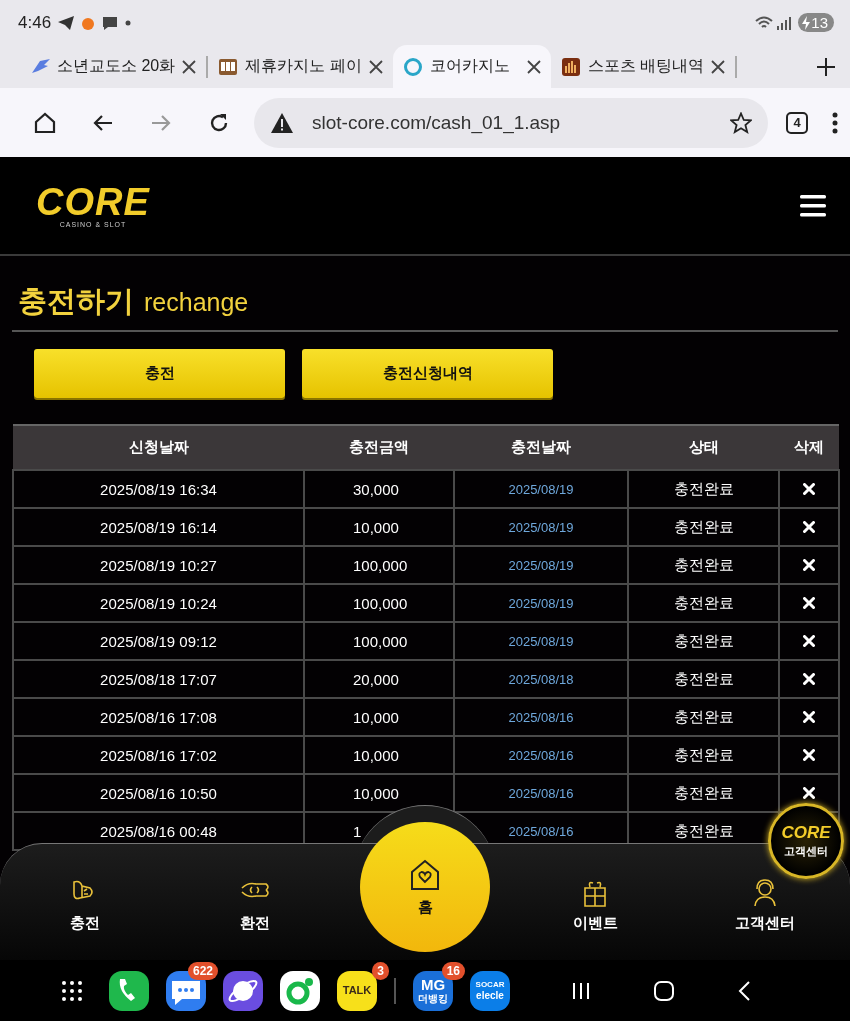 The image size is (850, 1021). Describe the element at coordinates (158, 565) in the screenshot. I see `table-cell: 2025/08/19 10:27` at that location.